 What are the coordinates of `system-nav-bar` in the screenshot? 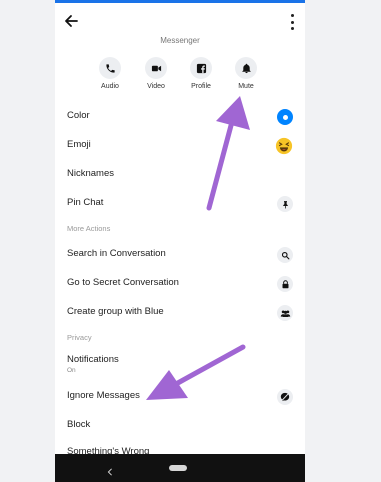 It's located at (180, 468).